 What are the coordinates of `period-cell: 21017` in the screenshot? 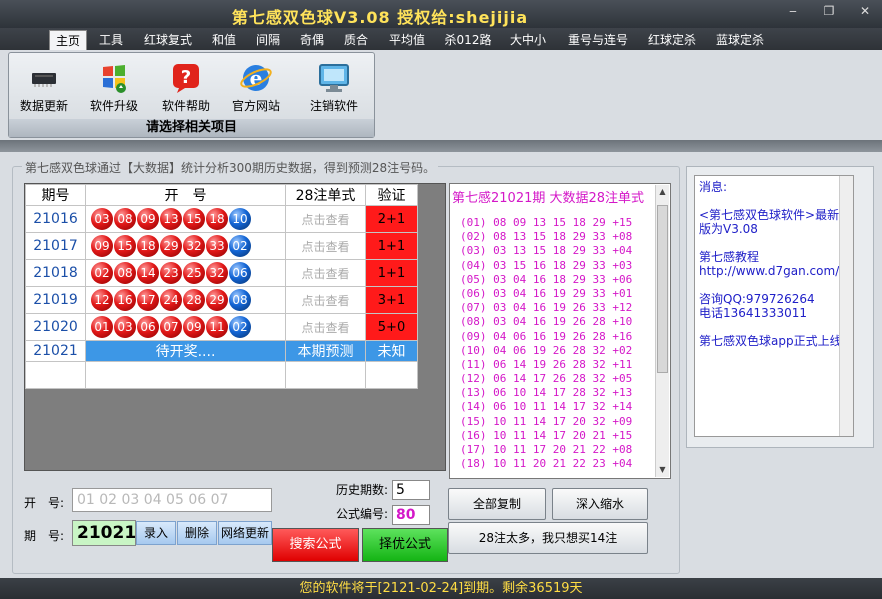 It's located at (55, 246).